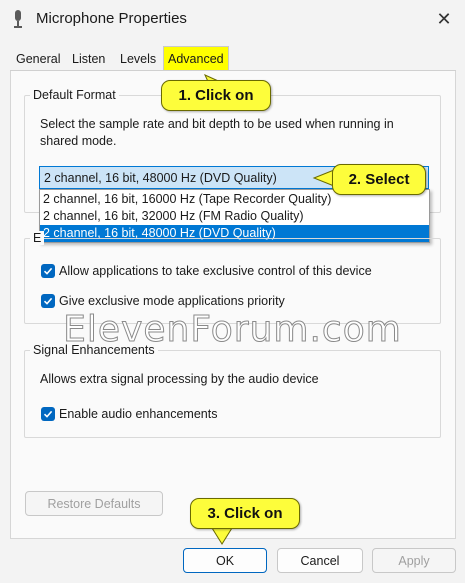 The height and width of the screenshot is (583, 465). I want to click on tab-levels: Levels, so click(138, 59).